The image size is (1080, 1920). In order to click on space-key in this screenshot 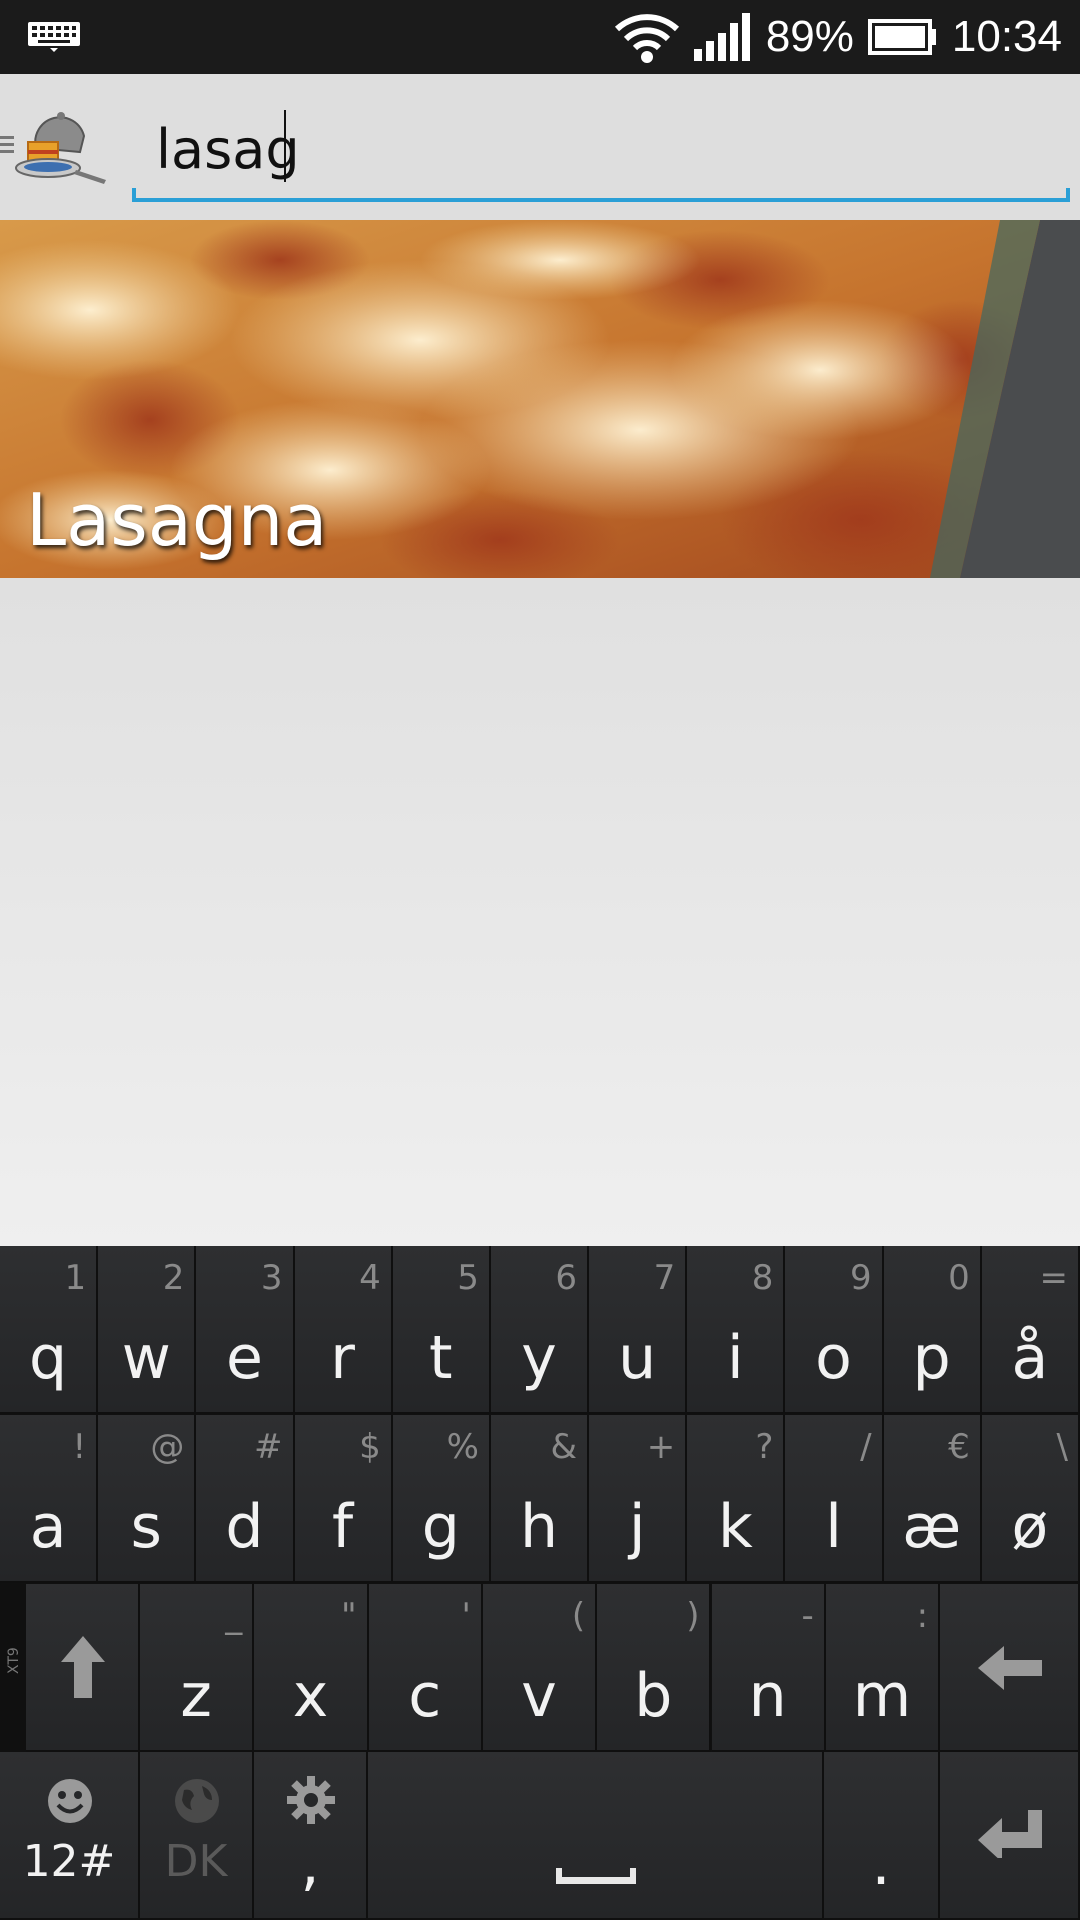, I will do `click(596, 1836)`.